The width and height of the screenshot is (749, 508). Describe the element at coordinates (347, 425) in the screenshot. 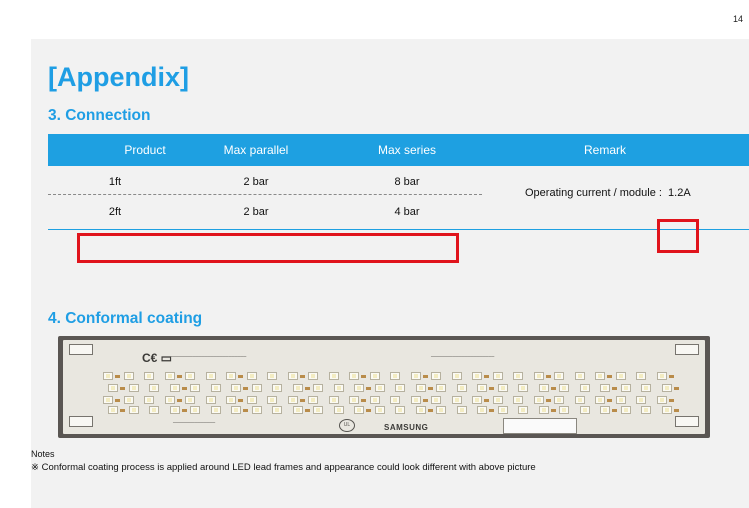

I see `ul-mark-icon: UL` at that location.